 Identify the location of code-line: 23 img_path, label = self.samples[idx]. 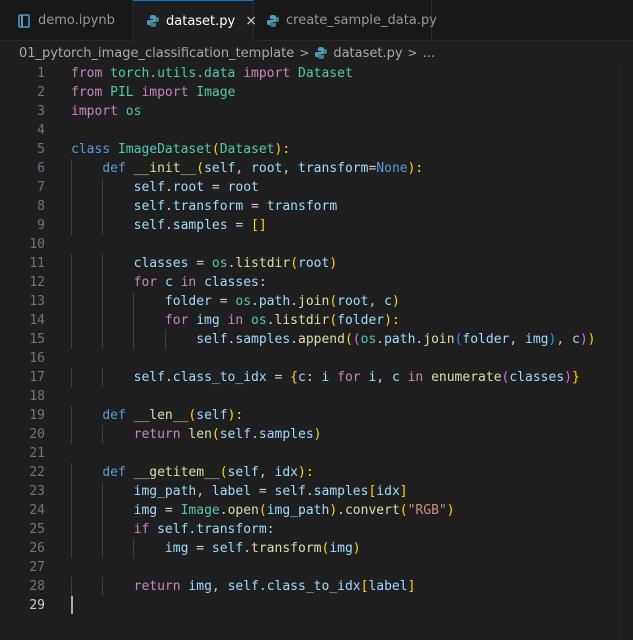
(316, 491).